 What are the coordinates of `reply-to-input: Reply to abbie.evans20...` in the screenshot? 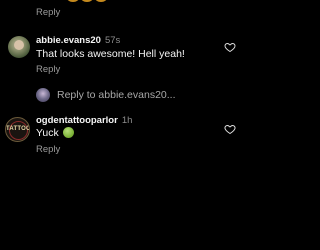 It's located at (116, 95).